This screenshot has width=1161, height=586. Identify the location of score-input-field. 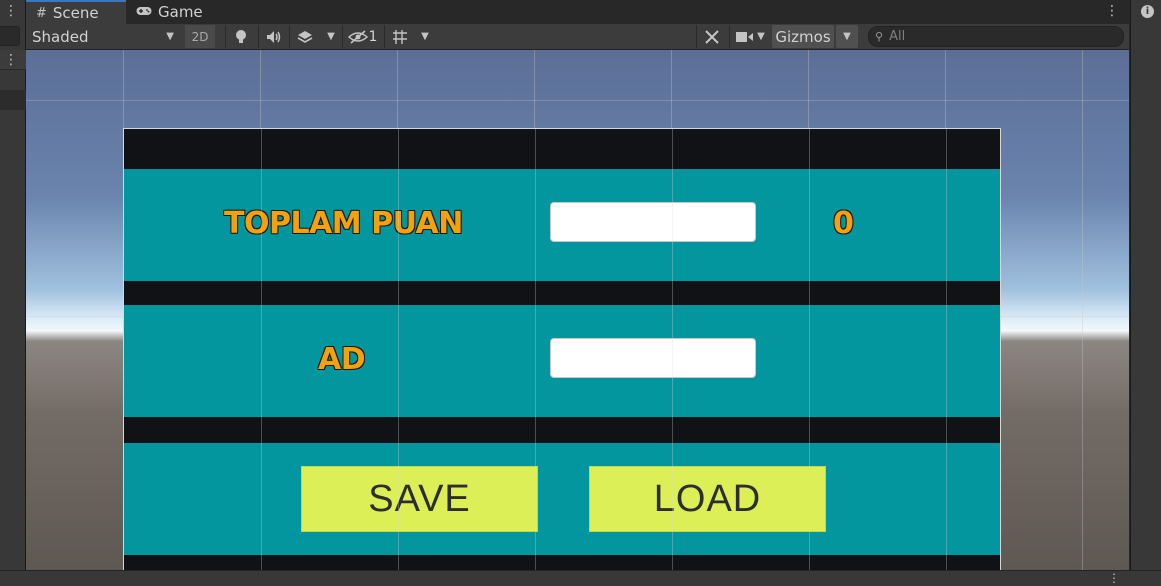
(653, 222).